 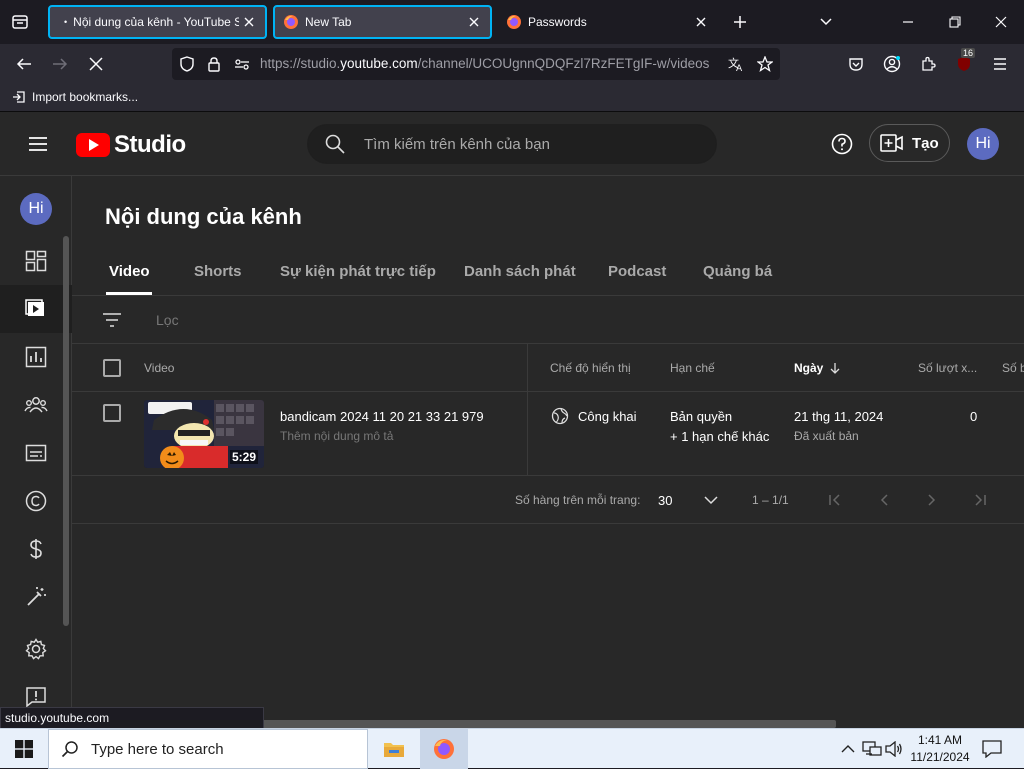 I want to click on back-arrow-icon, so click(x=24, y=64).